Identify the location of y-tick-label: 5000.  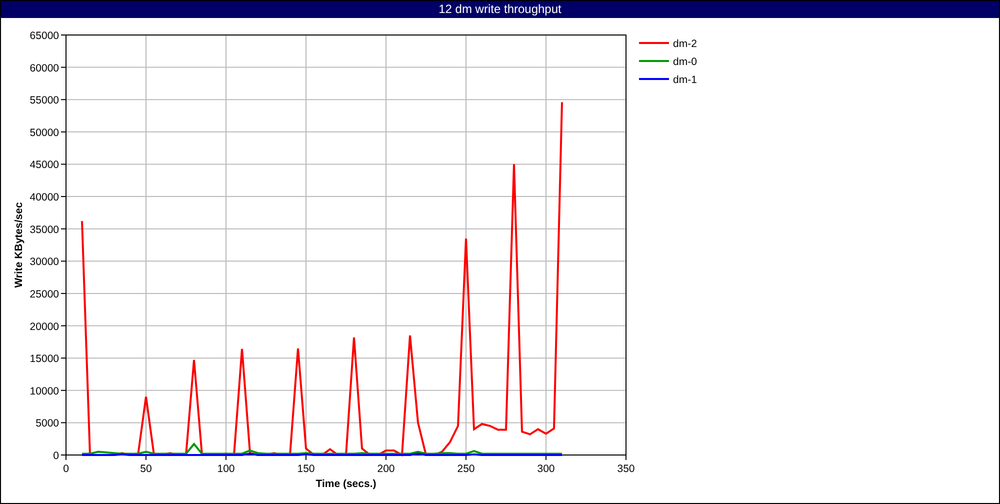
(47, 424).